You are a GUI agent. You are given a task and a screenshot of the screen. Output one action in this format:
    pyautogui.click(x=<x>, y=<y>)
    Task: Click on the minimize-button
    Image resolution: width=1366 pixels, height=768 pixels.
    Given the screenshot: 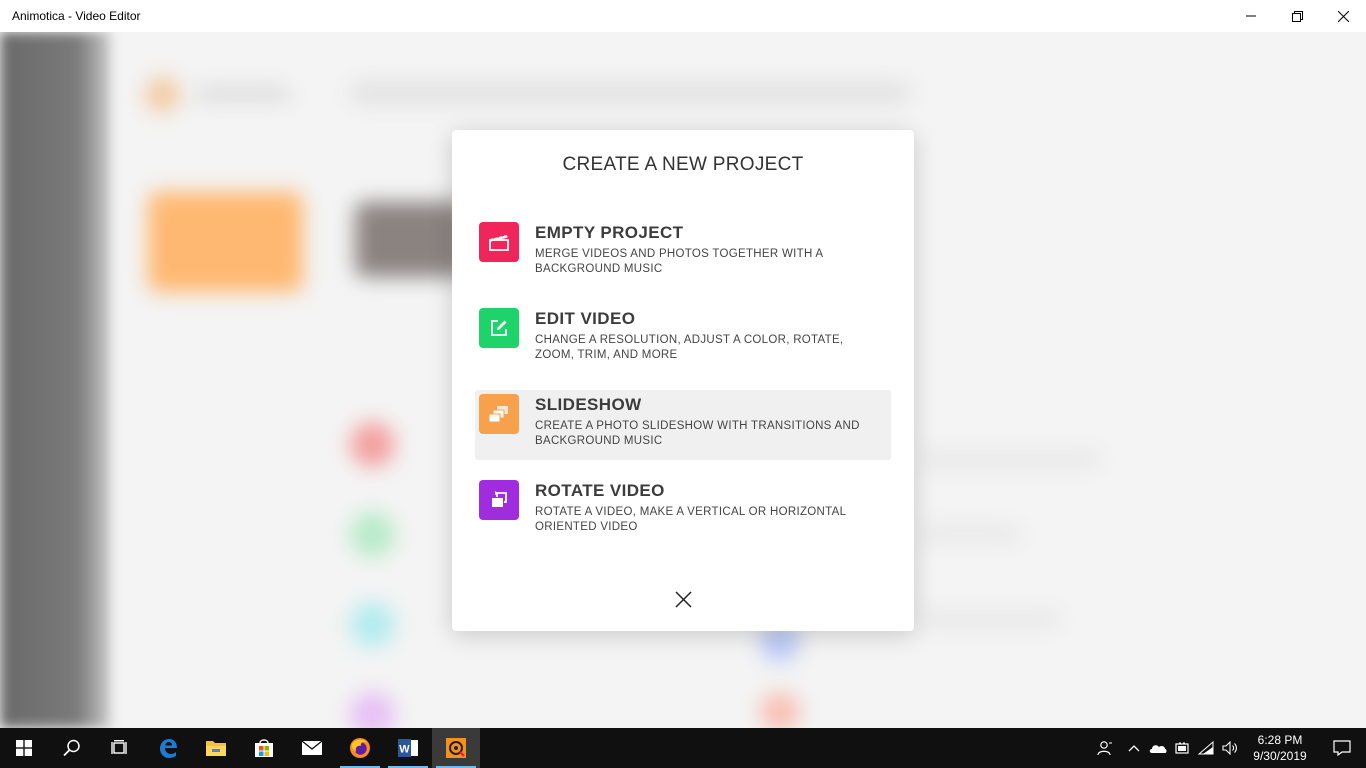 What is the action you would take?
    pyautogui.click(x=1251, y=16)
    